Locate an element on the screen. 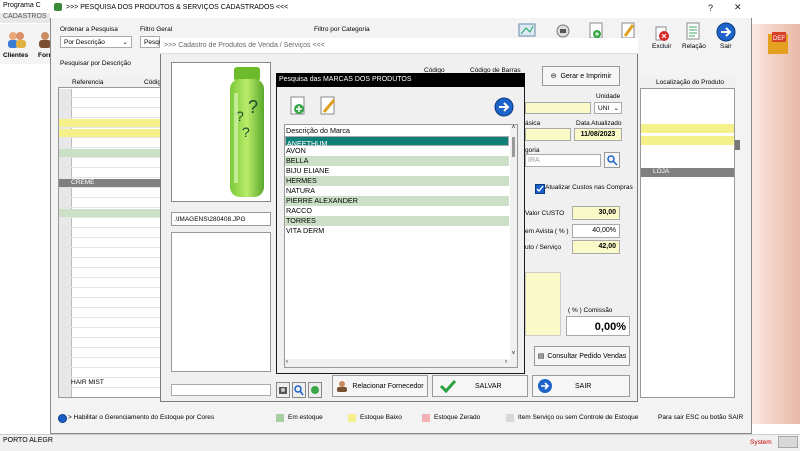 Image resolution: width=800 pixels, height=451 pixels. categoria-search-button is located at coordinates (612, 160).